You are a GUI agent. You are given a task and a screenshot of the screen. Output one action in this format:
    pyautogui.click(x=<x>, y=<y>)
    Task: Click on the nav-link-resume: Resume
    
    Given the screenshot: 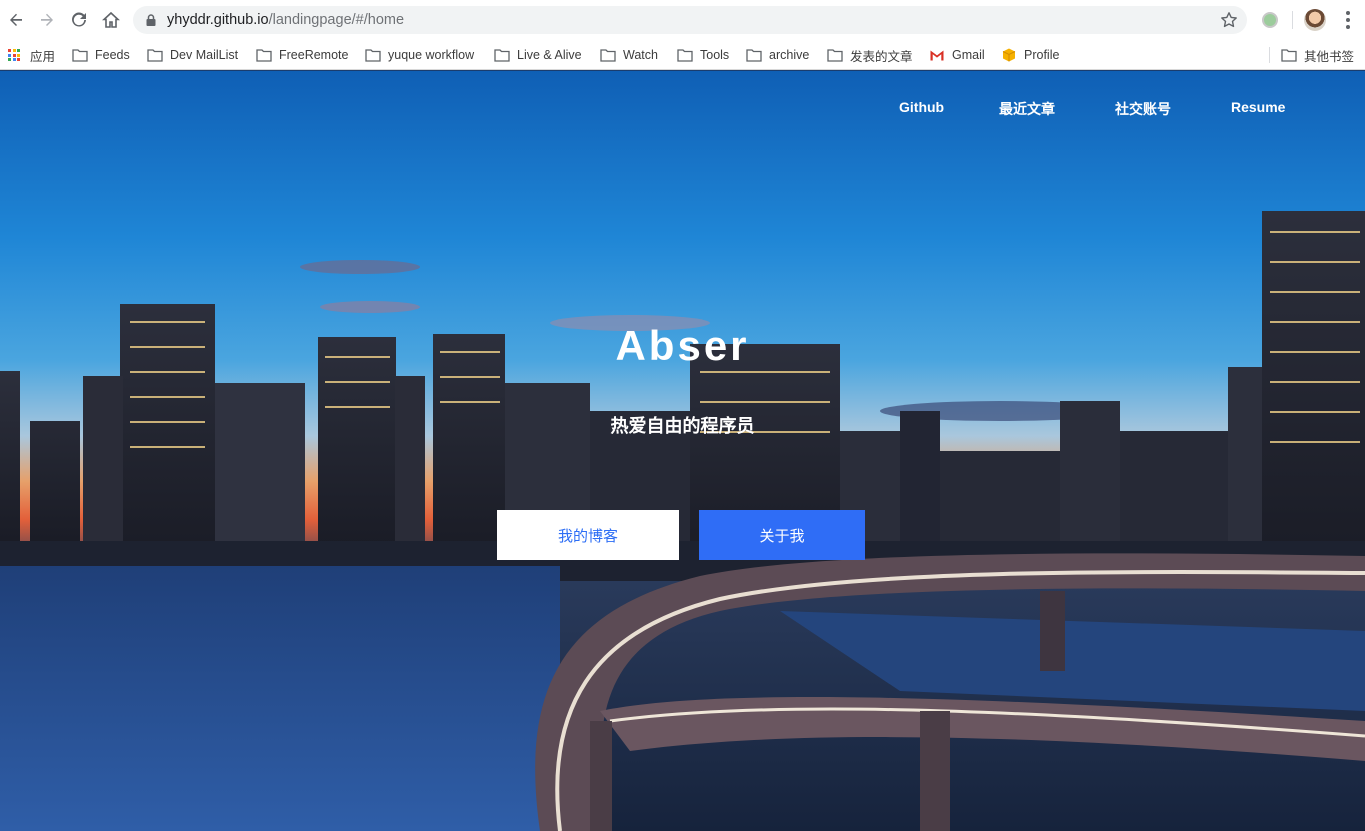 What is the action you would take?
    pyautogui.click(x=1258, y=107)
    